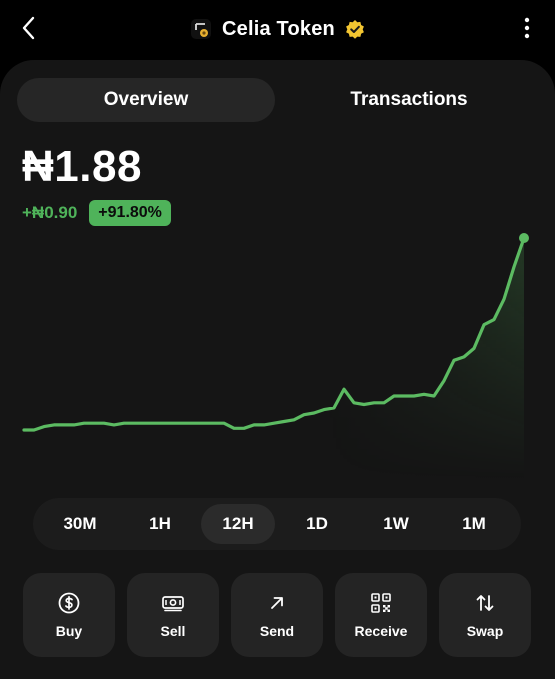 This screenshot has width=555, height=679. Describe the element at coordinates (69, 603) in the screenshot. I see `dollar-circle-icon` at that location.